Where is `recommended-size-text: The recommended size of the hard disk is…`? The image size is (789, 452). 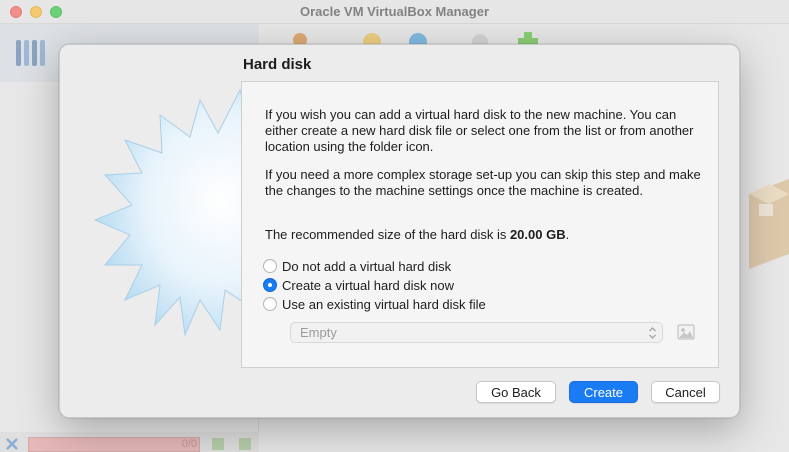 recommended-size-text: The recommended size of the hard disk is… is located at coordinates (485, 235).